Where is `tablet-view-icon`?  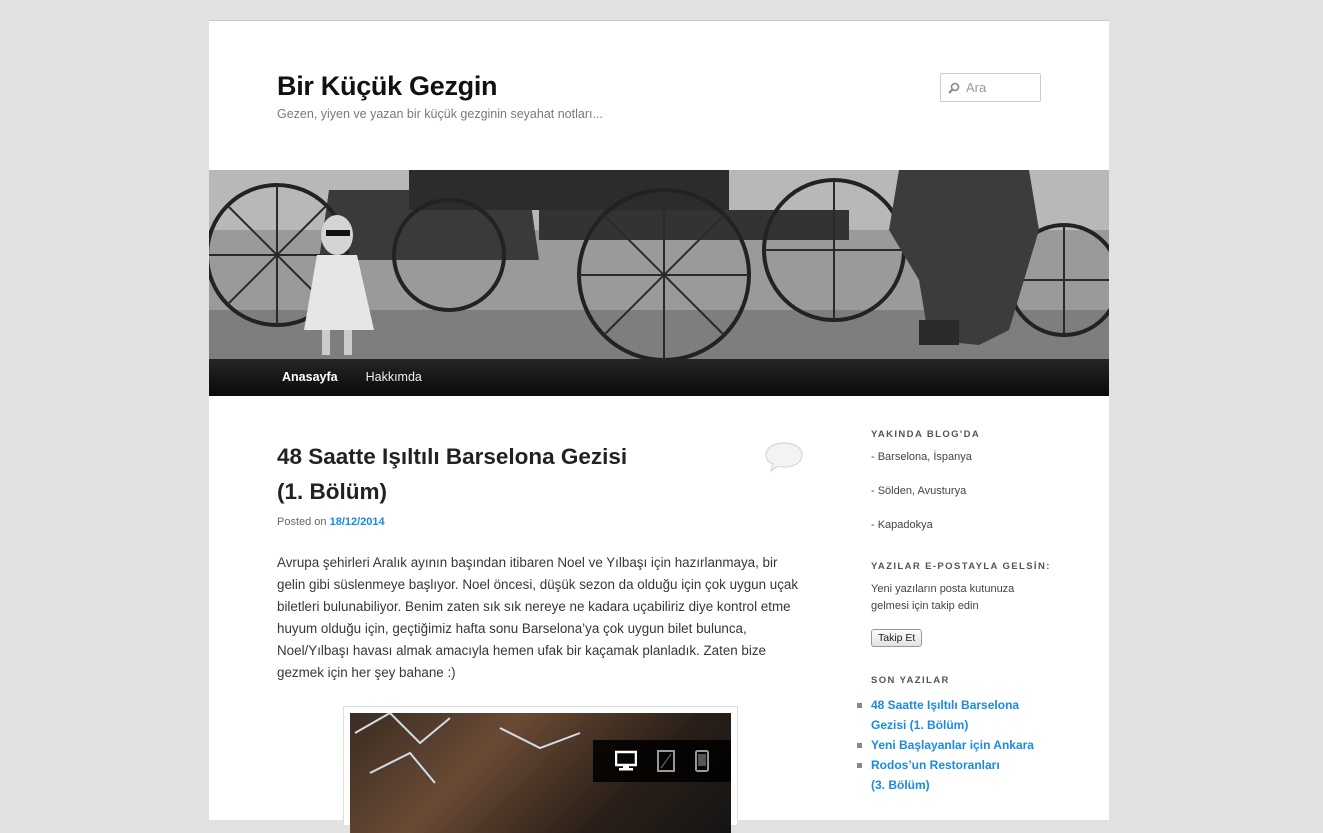
tablet-view-icon is located at coordinates (666, 761).